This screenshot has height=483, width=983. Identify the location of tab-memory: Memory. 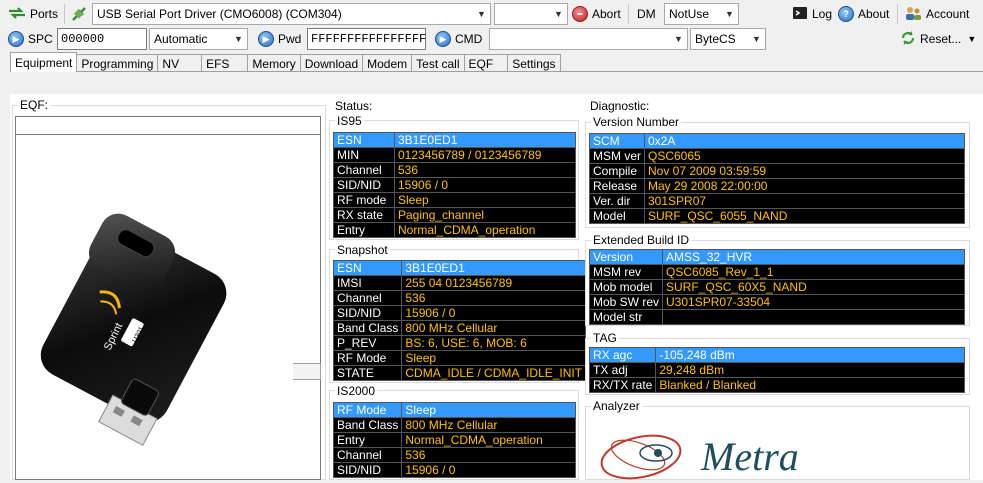
(274, 63).